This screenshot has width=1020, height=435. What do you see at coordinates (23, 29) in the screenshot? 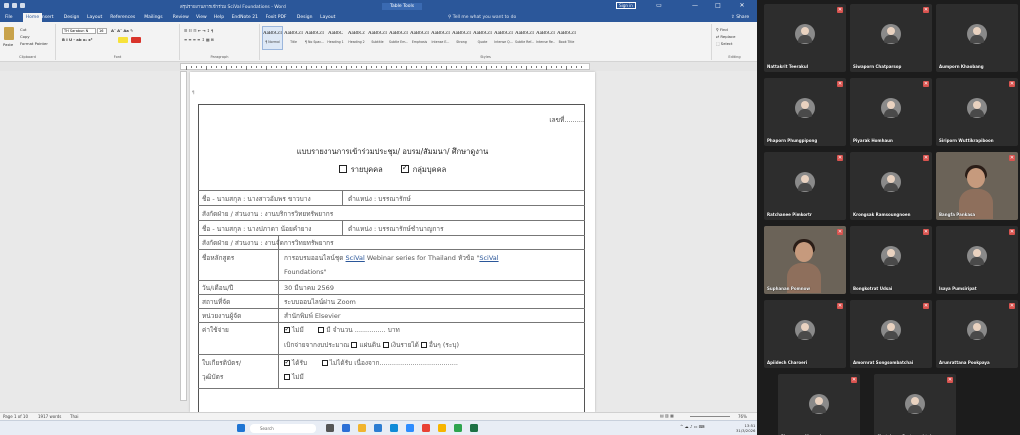
I see `cut-button: Cut` at bounding box center [23, 29].